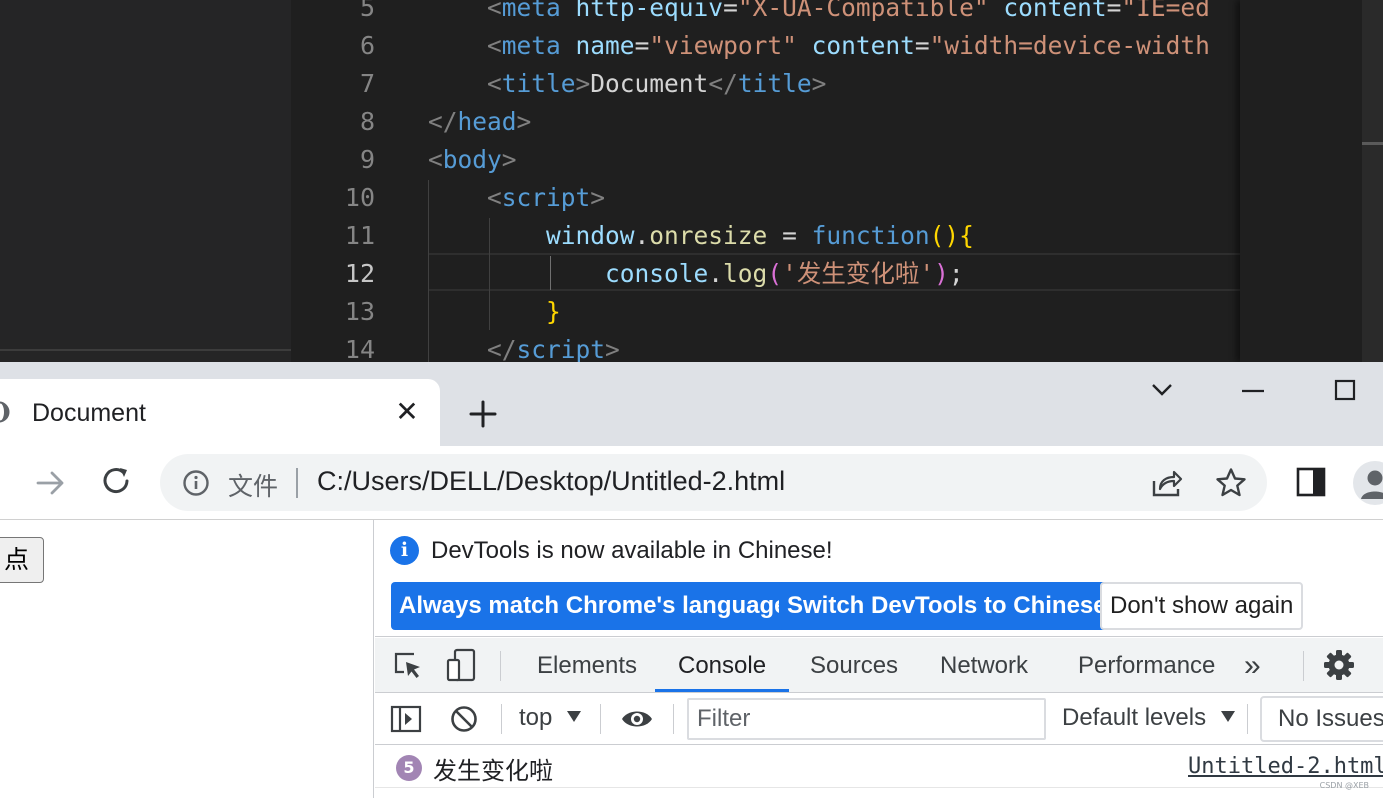  I want to click on minimap, so click(1301, 181).